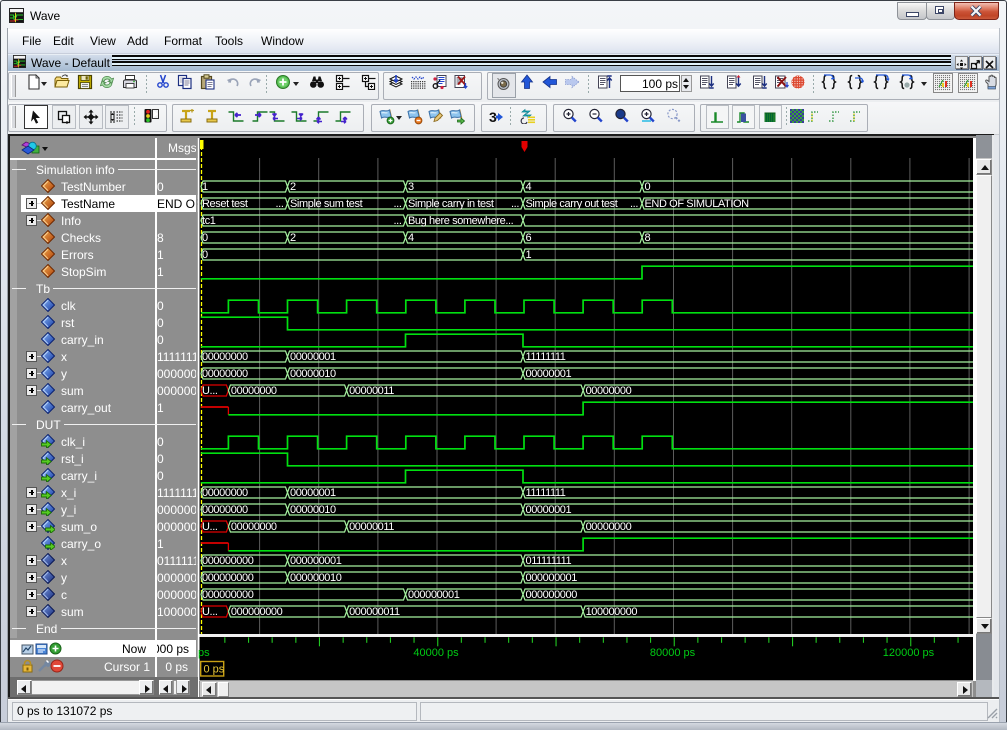 This screenshot has height=730, width=1007. Describe the element at coordinates (648, 238) in the screenshot. I see `svg-text: 8` at that location.